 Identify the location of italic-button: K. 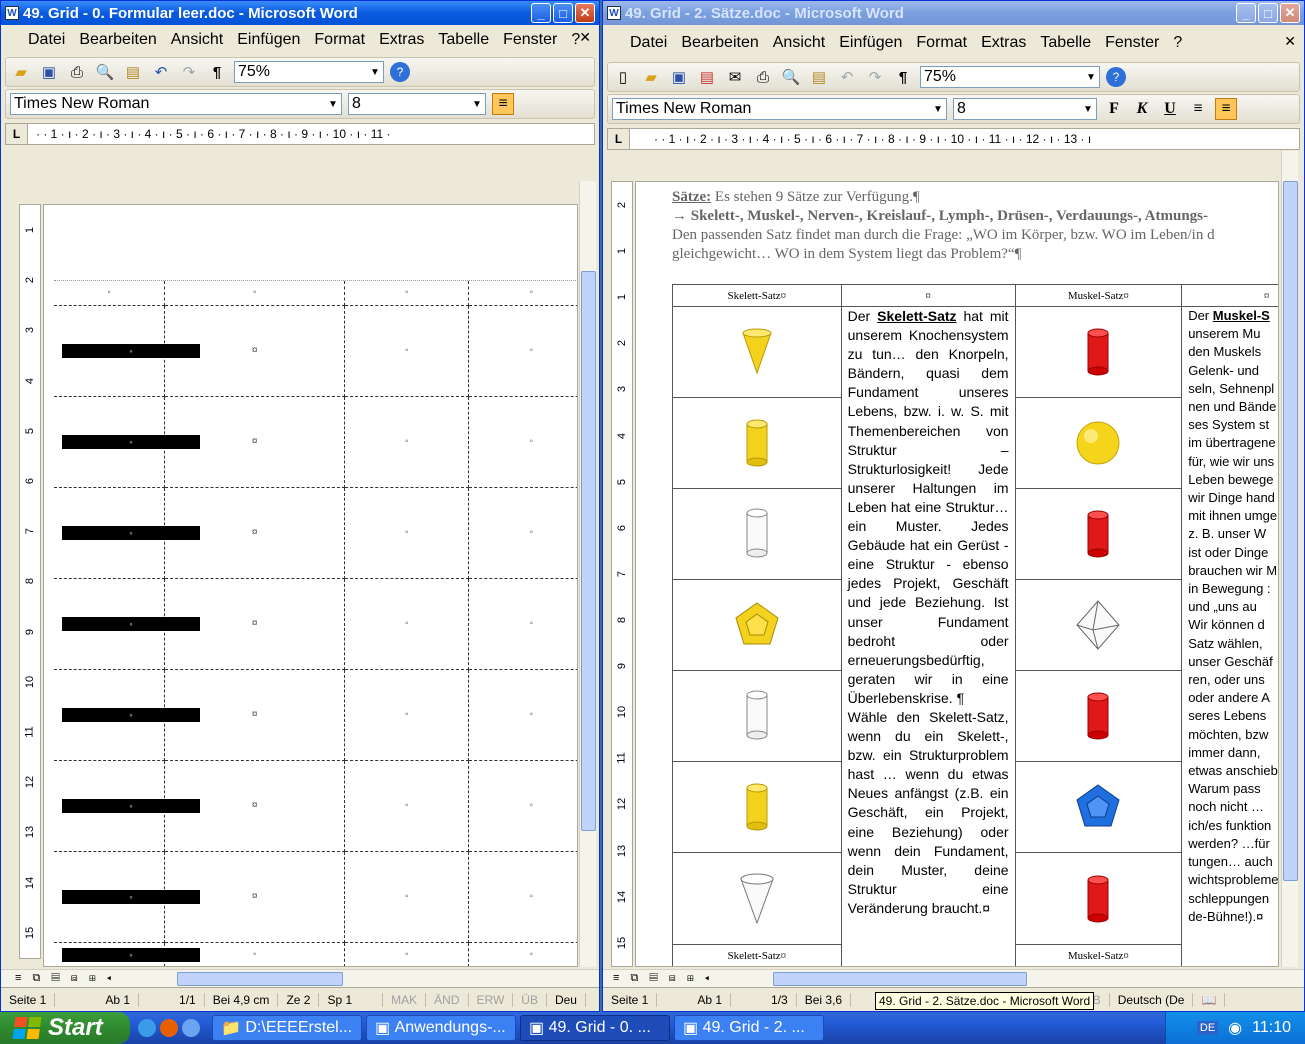
(1142, 109).